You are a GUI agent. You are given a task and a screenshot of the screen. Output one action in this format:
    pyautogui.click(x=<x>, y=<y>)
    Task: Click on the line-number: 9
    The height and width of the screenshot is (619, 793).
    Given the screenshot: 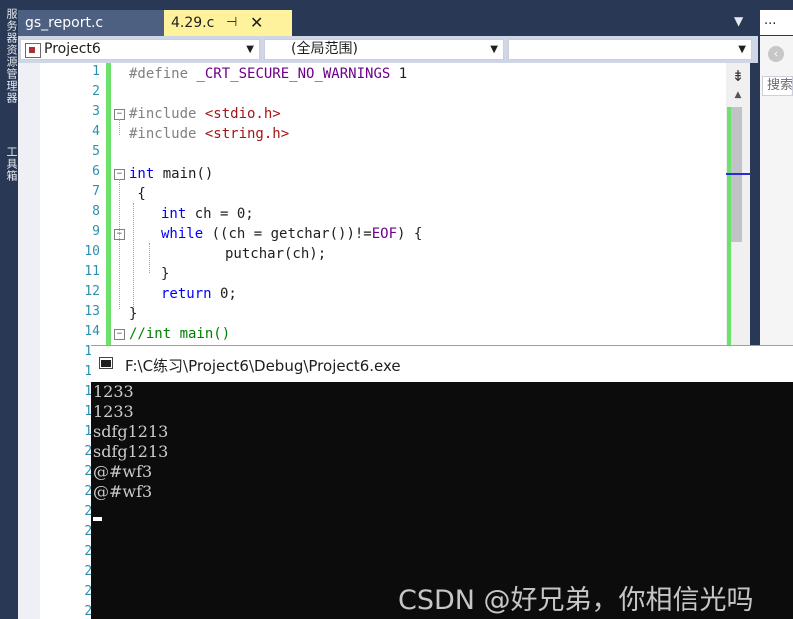 What is the action you would take?
    pyautogui.click(x=96, y=231)
    